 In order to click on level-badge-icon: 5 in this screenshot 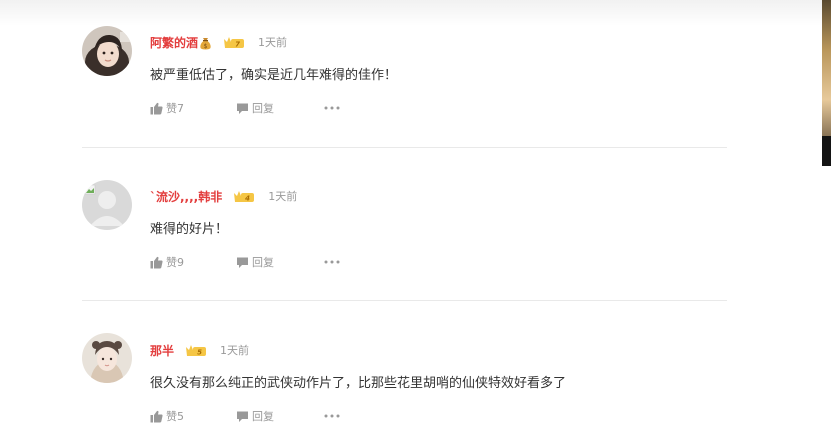, I will do `click(196, 350)`.